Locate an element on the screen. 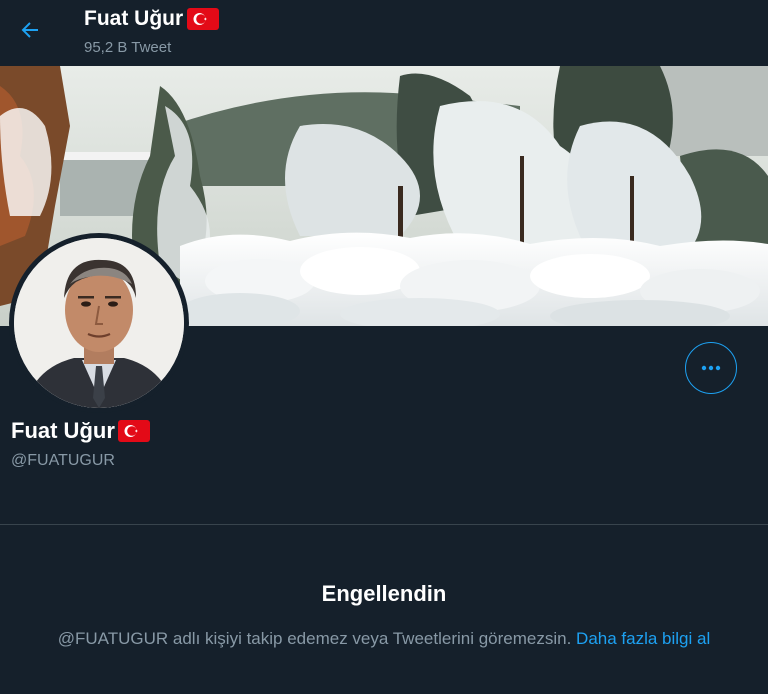 This screenshot has height=694, width=768. blocked-title: Engellendin is located at coordinates (384, 593).